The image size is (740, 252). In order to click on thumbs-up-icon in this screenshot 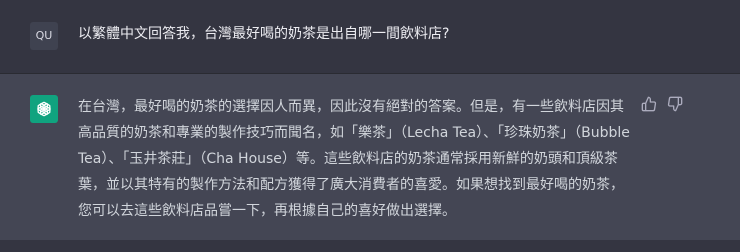, I will do `click(649, 104)`.